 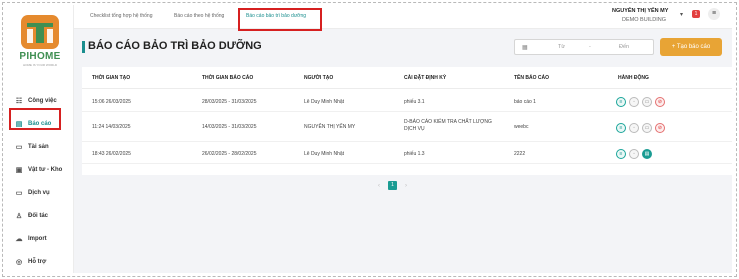 I want to click on cell-period: 28/03/2025 - 31/03/2025, so click(x=229, y=102).